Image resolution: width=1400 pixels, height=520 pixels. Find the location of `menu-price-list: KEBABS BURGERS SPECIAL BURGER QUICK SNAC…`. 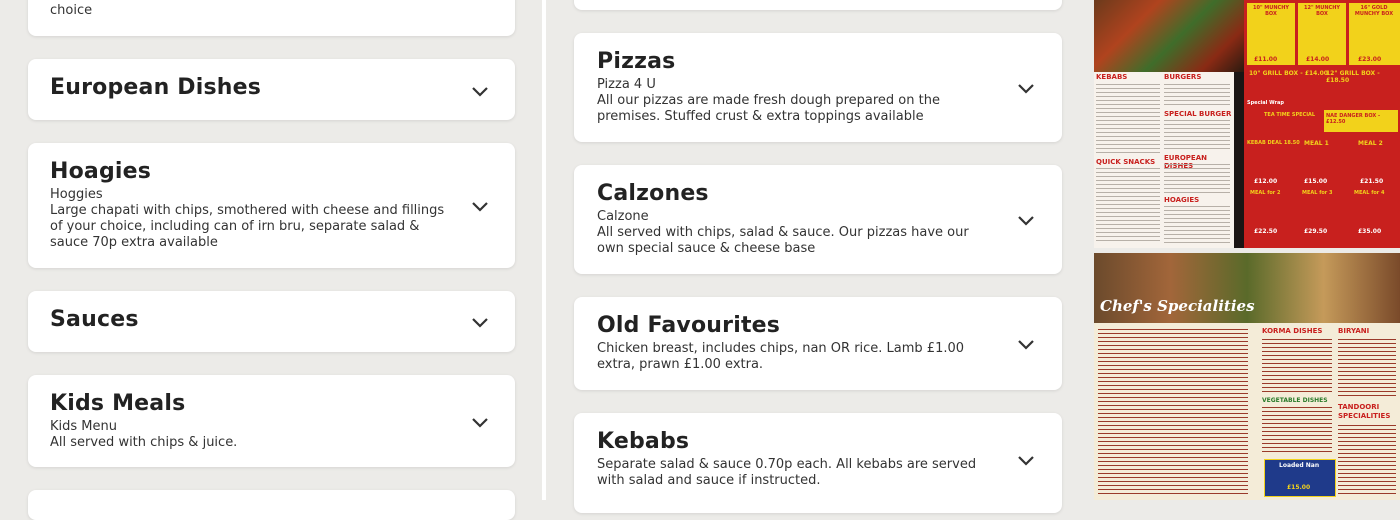

menu-price-list: KEBABS BURGERS SPECIAL BURGER QUICK SNAC… is located at coordinates (1164, 160).